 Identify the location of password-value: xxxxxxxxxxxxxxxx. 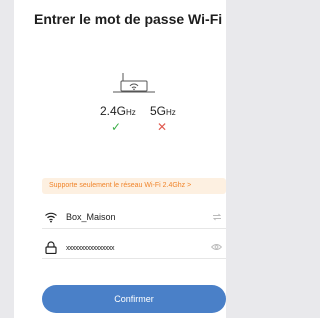
(90, 248).